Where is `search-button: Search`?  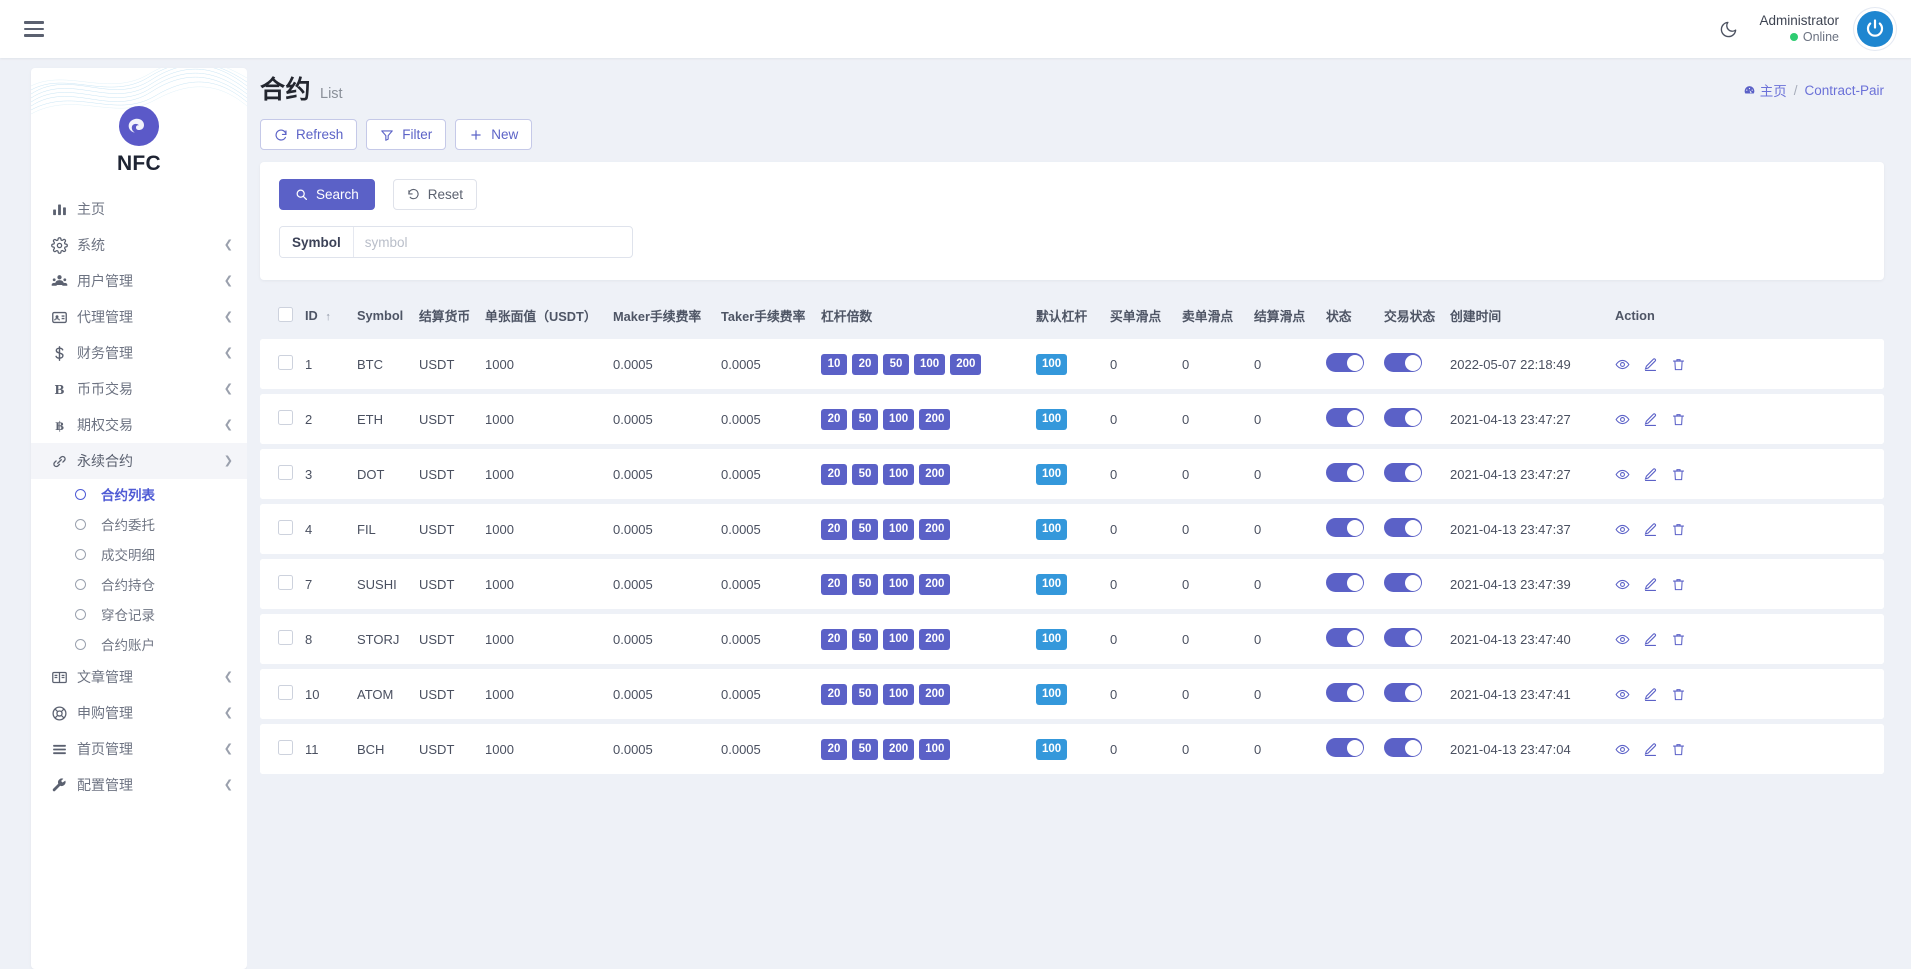
search-button: Search is located at coordinates (327, 194).